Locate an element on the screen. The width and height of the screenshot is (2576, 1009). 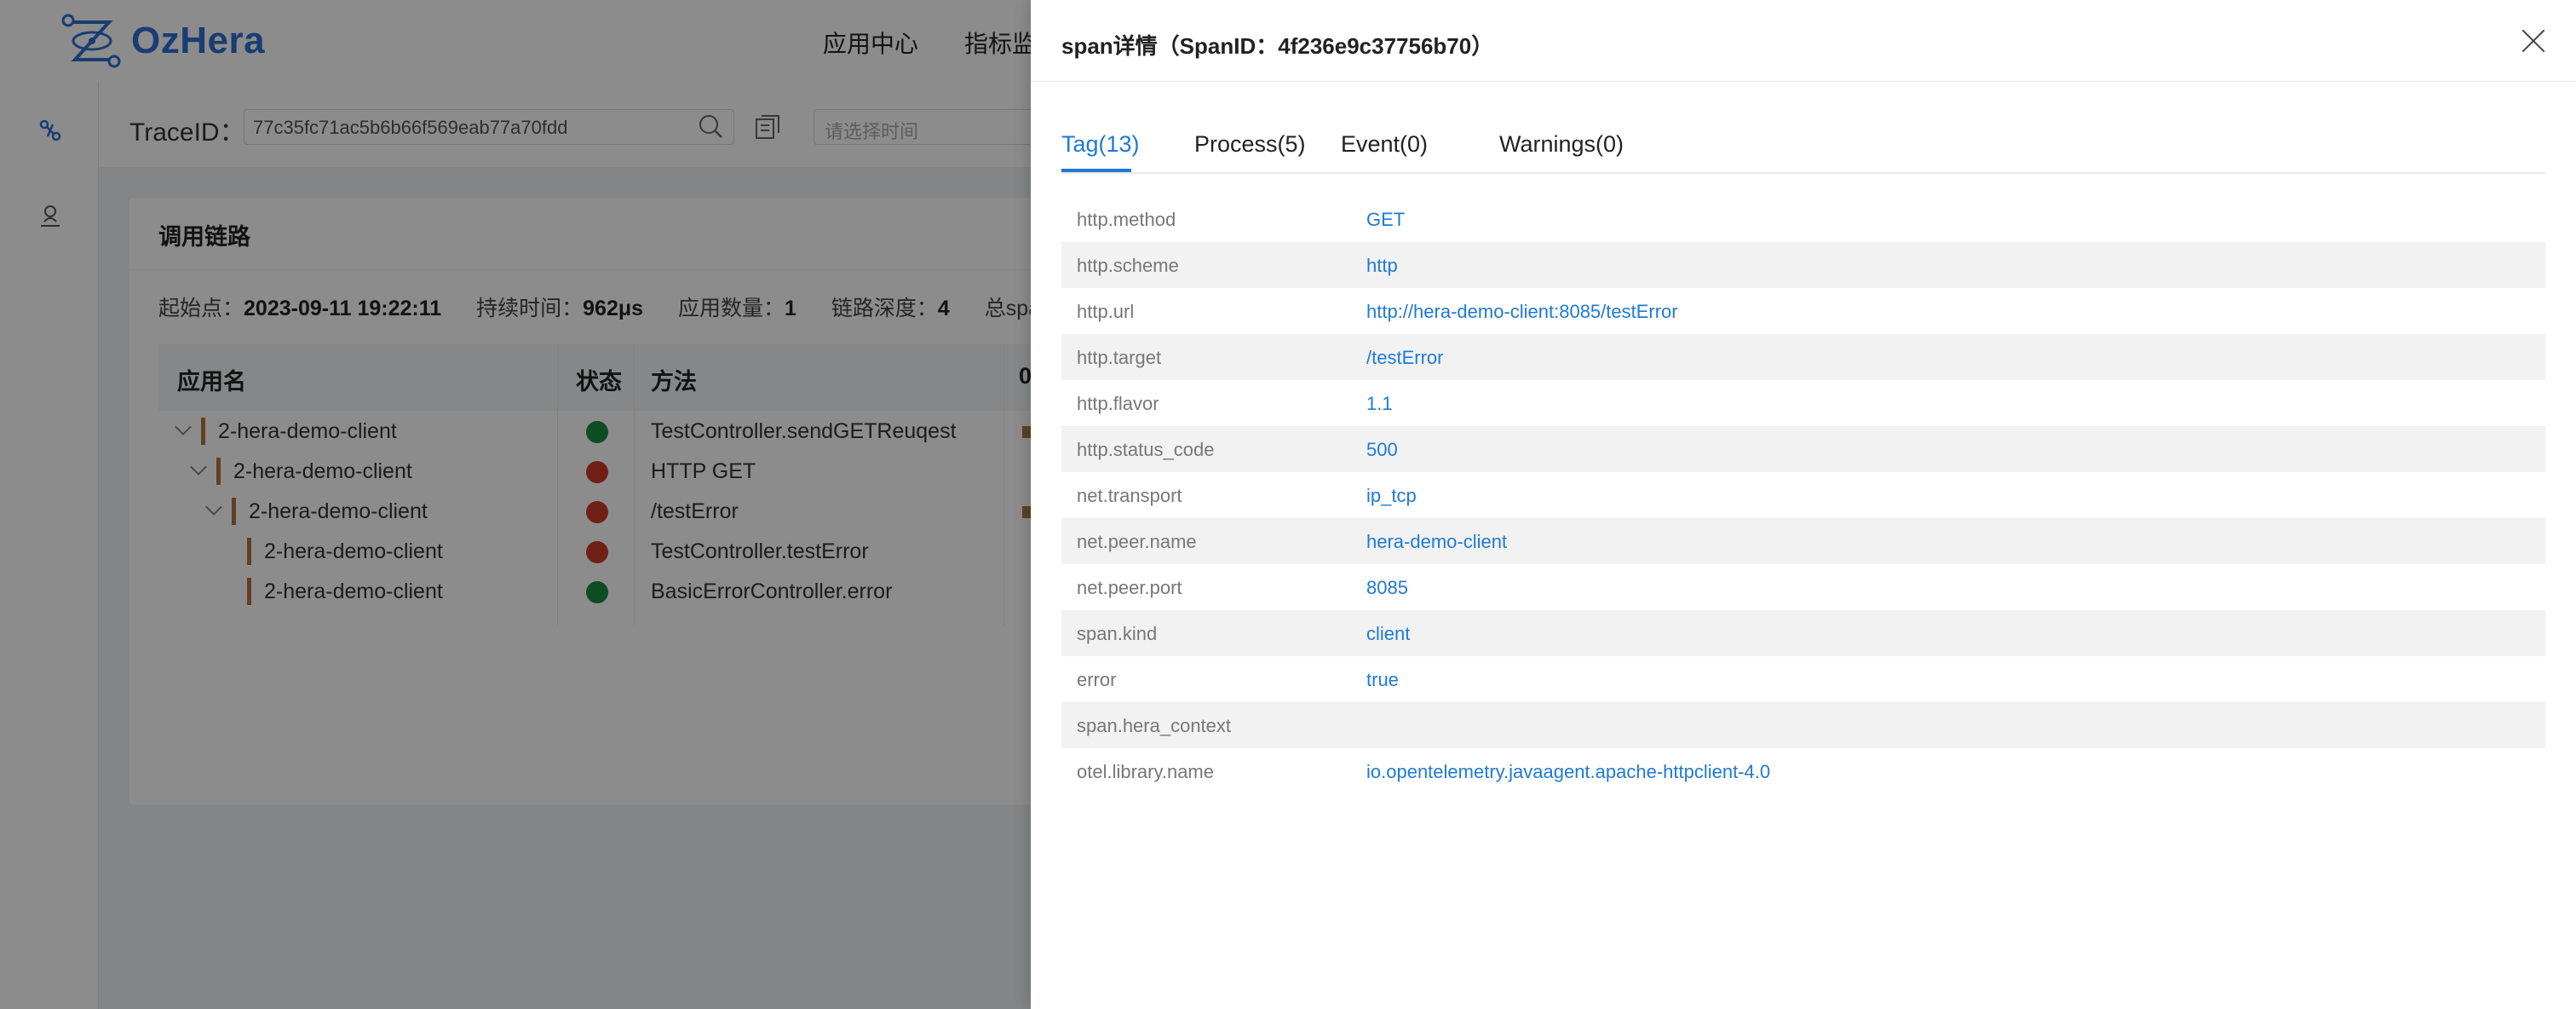
tag-key: http.method is located at coordinates (1126, 220).